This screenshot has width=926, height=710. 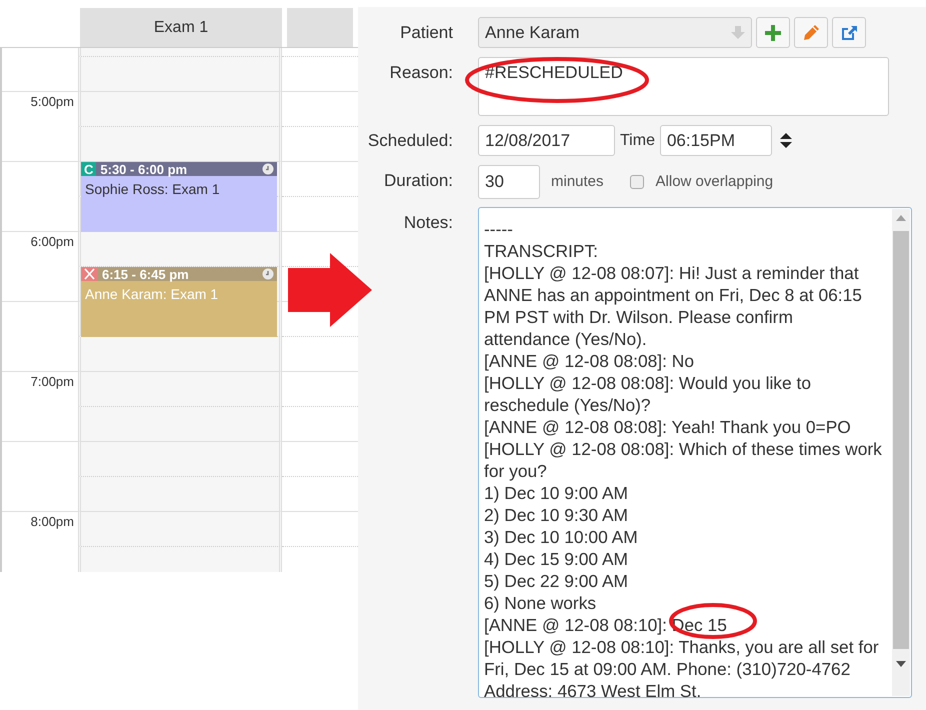 I want to click on scroll-down-icon, so click(x=901, y=664).